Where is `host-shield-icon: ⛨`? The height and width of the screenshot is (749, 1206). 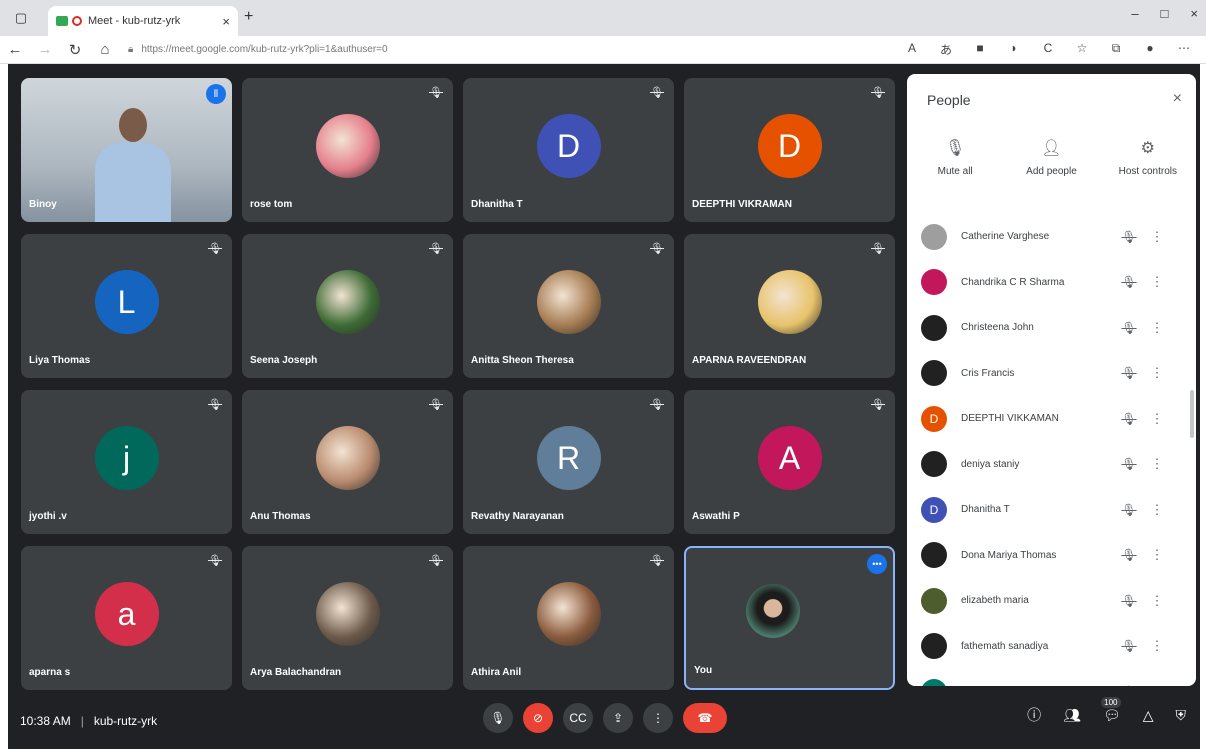
host-shield-icon: ⛨ is located at coordinates (1181, 715).